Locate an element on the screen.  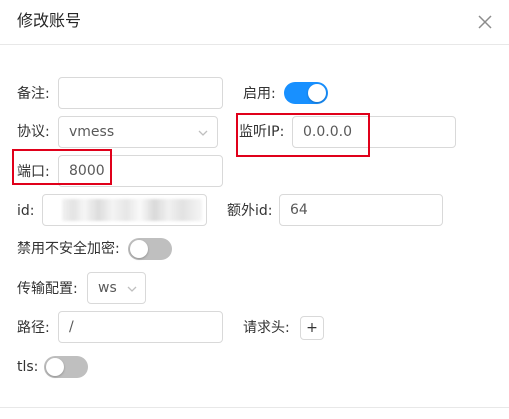
remark-label: 备注: is located at coordinates (33, 94).